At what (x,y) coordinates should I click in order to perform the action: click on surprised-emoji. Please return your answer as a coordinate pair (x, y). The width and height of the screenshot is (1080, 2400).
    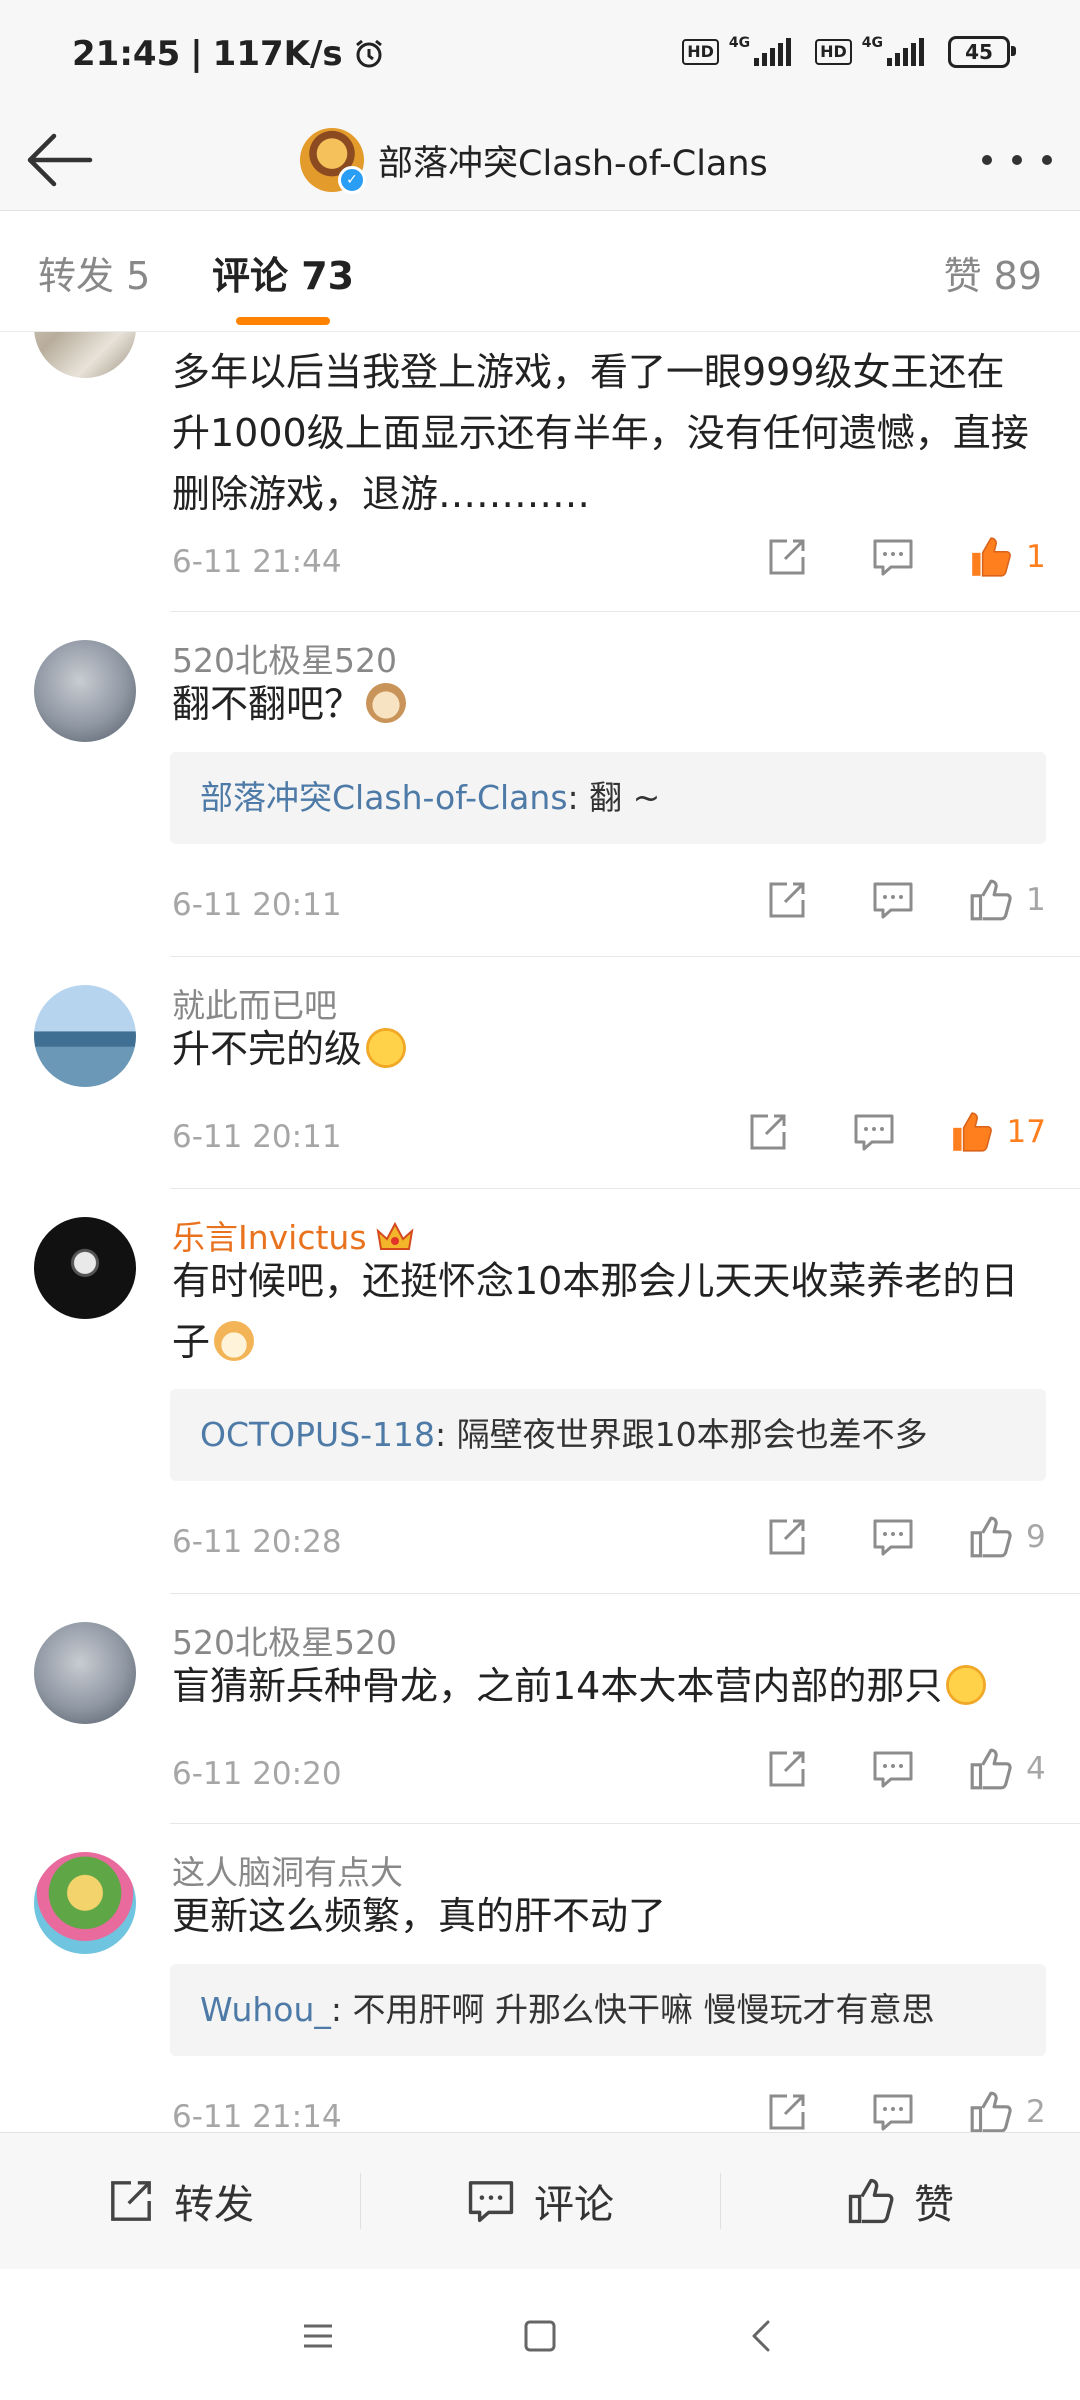
    Looking at the image, I should click on (966, 1685).